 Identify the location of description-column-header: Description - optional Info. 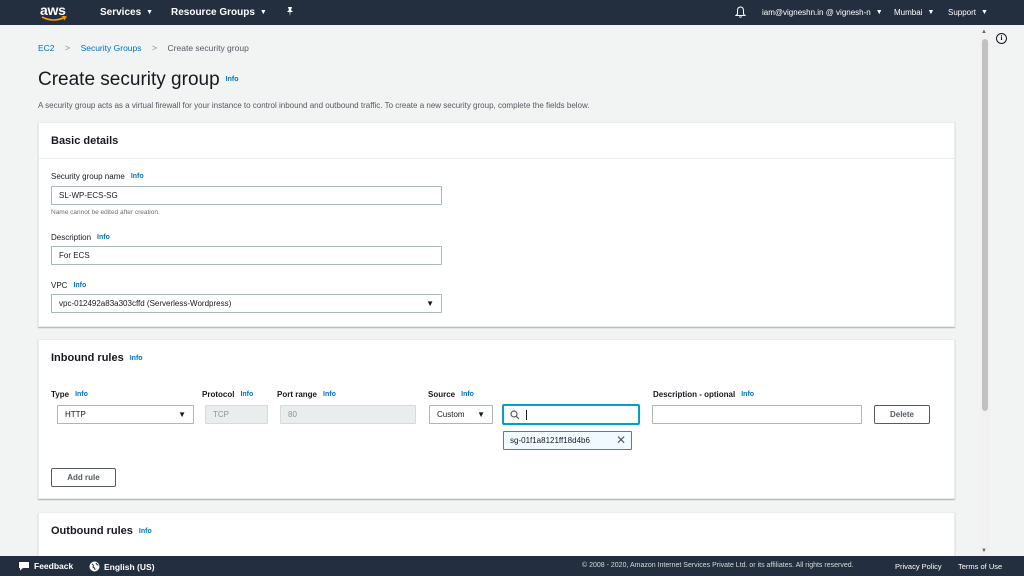
(703, 394).